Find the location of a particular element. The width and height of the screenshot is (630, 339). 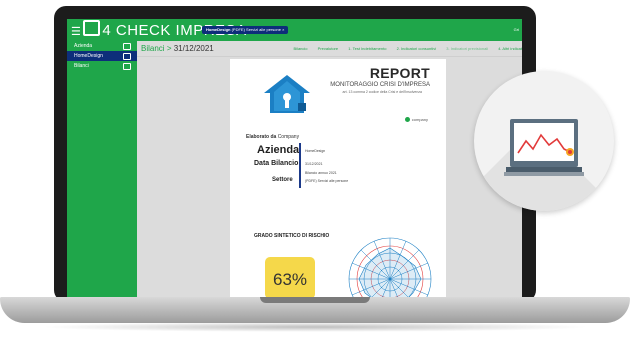

company-logo-text: company is located at coordinates (419, 119).